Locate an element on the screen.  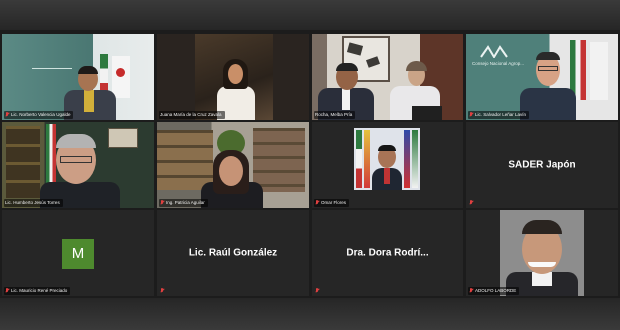
top-bar is located at coordinates (310, 15).